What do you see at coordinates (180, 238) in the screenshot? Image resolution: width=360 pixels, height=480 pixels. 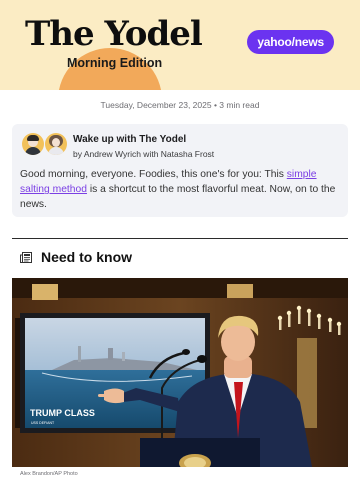 I see `section-divider` at bounding box center [180, 238].